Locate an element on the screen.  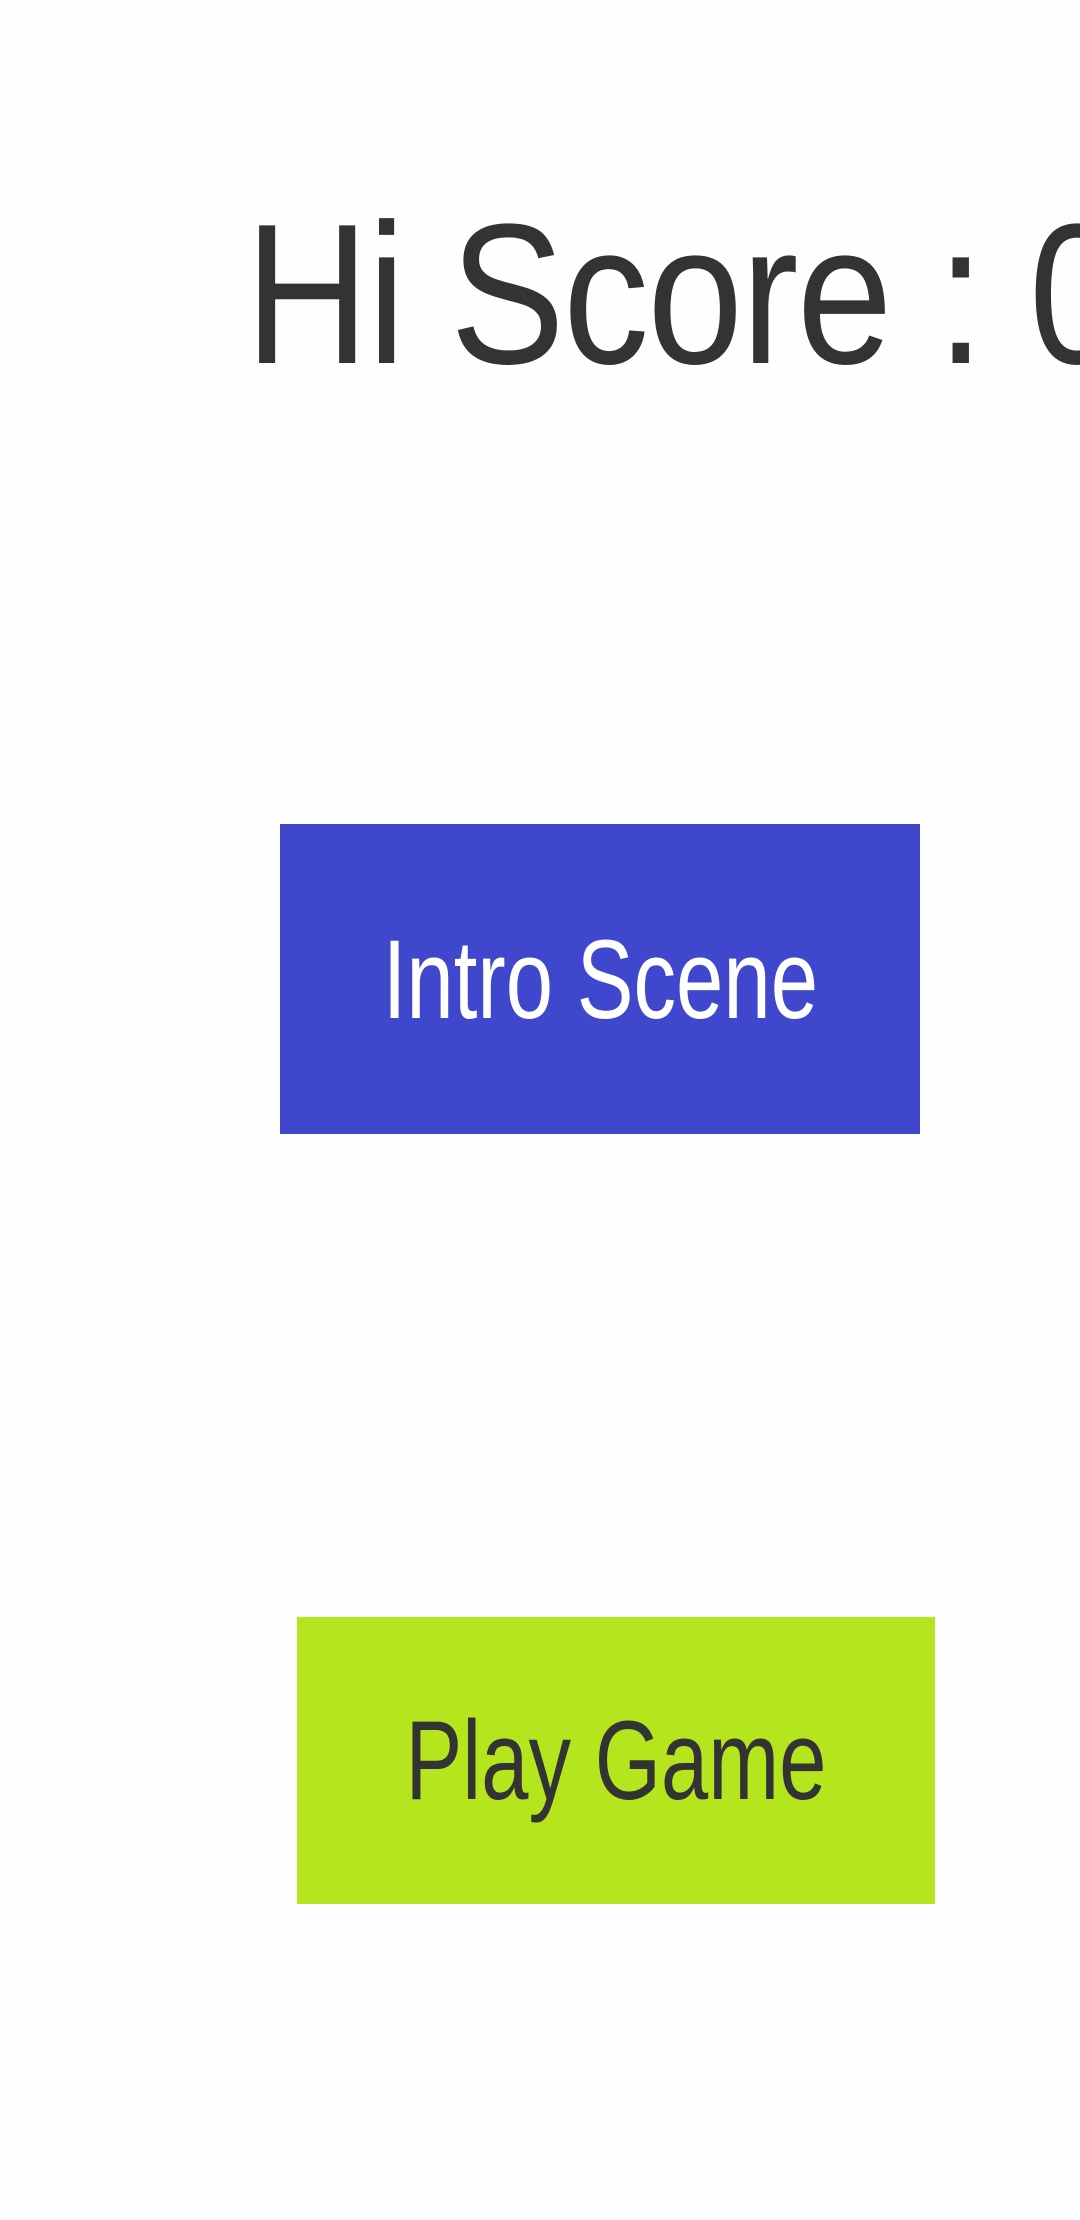
play-game-button: Play Game is located at coordinates (616, 1760).